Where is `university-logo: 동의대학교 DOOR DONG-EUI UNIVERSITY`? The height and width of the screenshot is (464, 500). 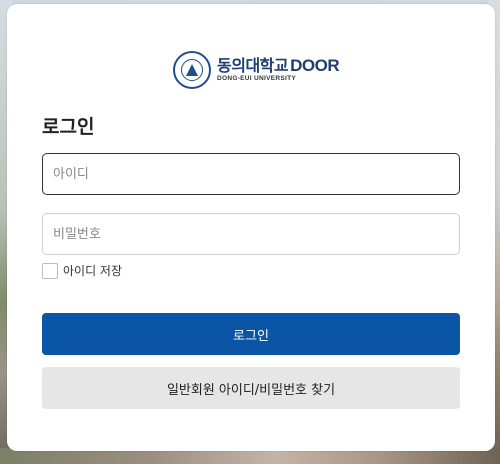 university-logo: 동의대학교 DOOR DONG-EUI UNIVERSITY is located at coordinates (273, 70).